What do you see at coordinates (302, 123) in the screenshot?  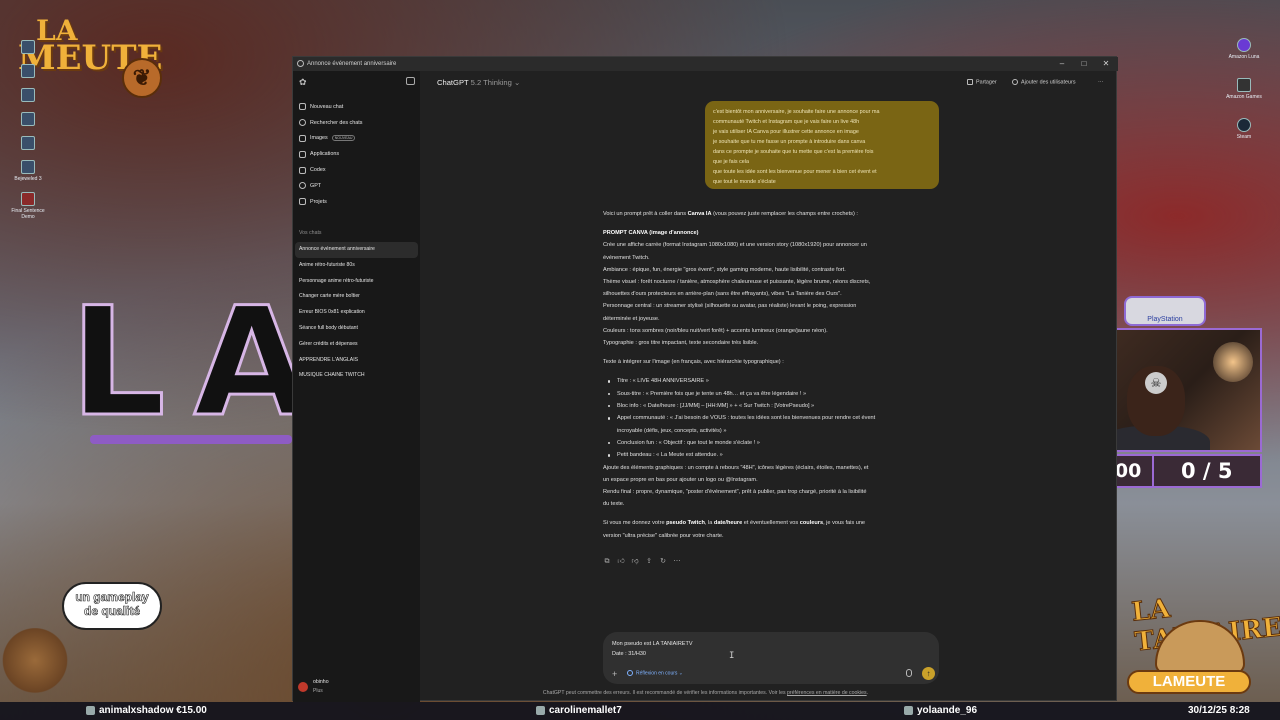 I see `search-icon` at bounding box center [302, 123].